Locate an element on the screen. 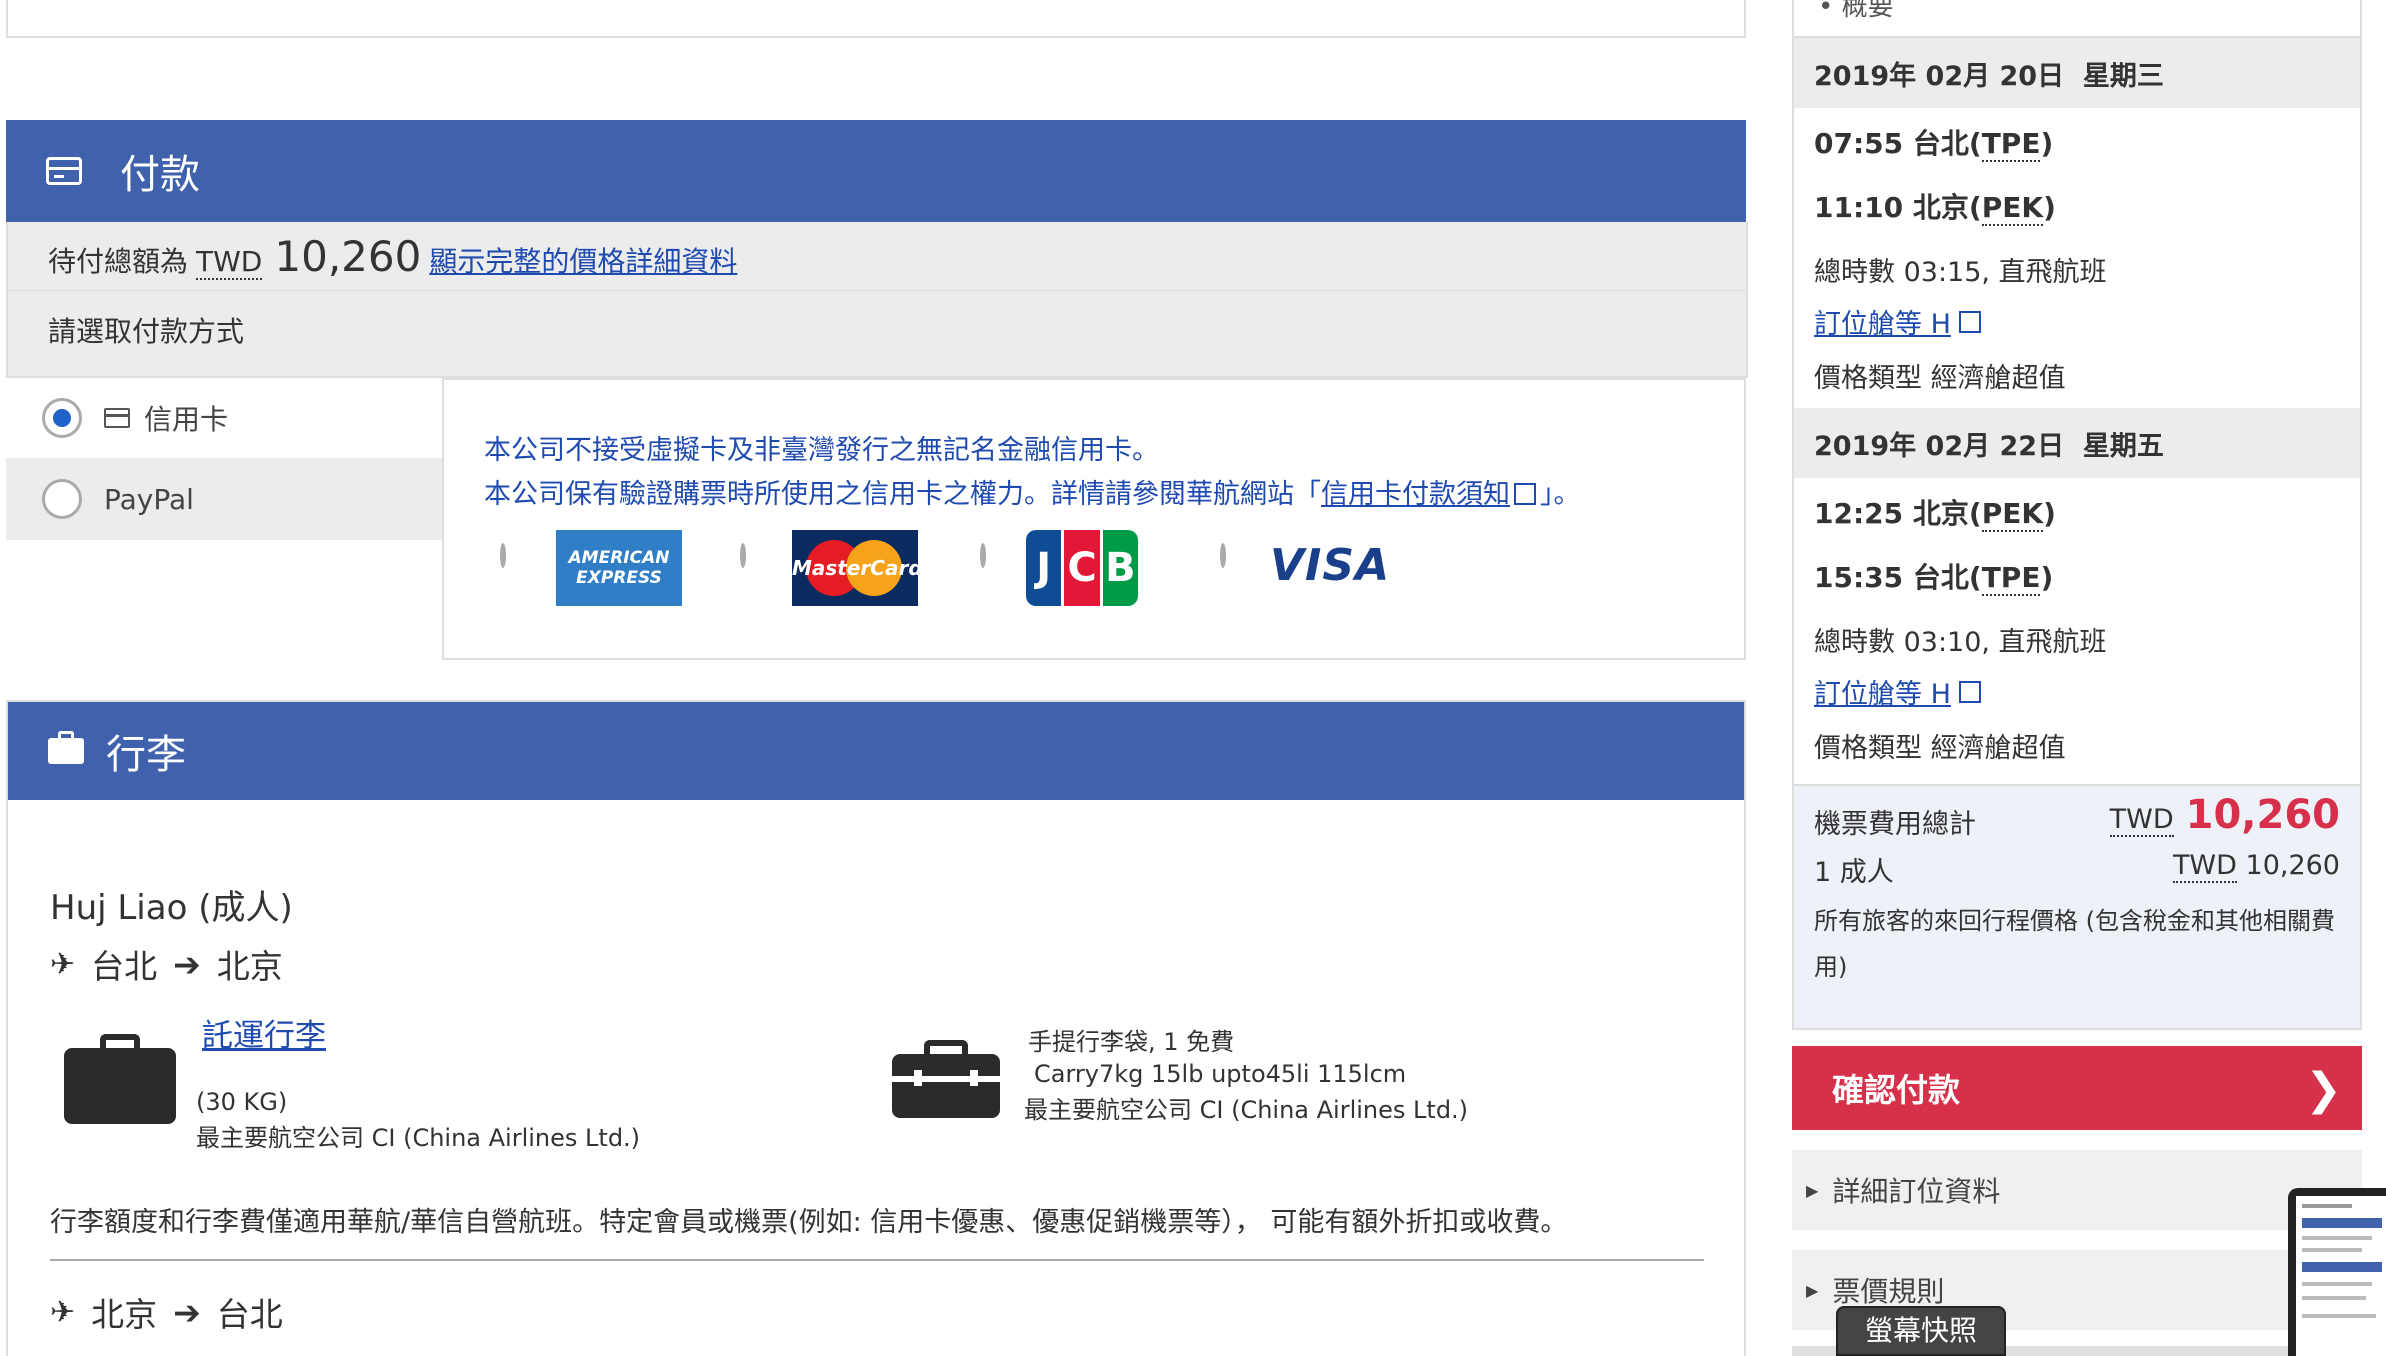  pax-amount: TWD 10,260 is located at coordinates (2256, 866).